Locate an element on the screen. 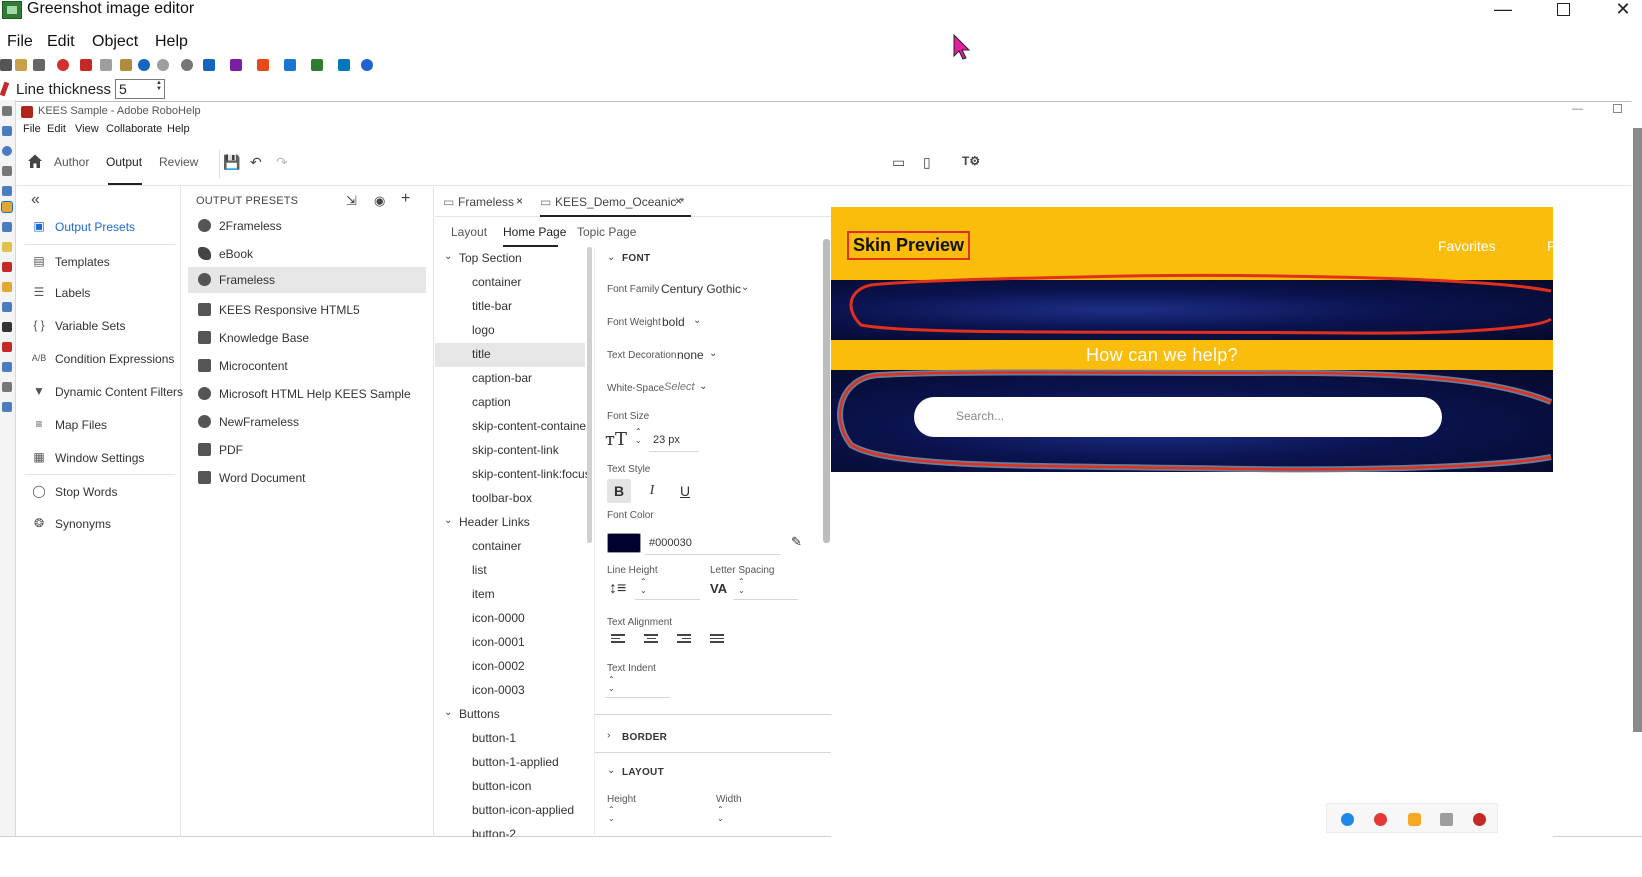 This screenshot has width=1642, height=877. border-section-header: BORDER is located at coordinates (644, 737).